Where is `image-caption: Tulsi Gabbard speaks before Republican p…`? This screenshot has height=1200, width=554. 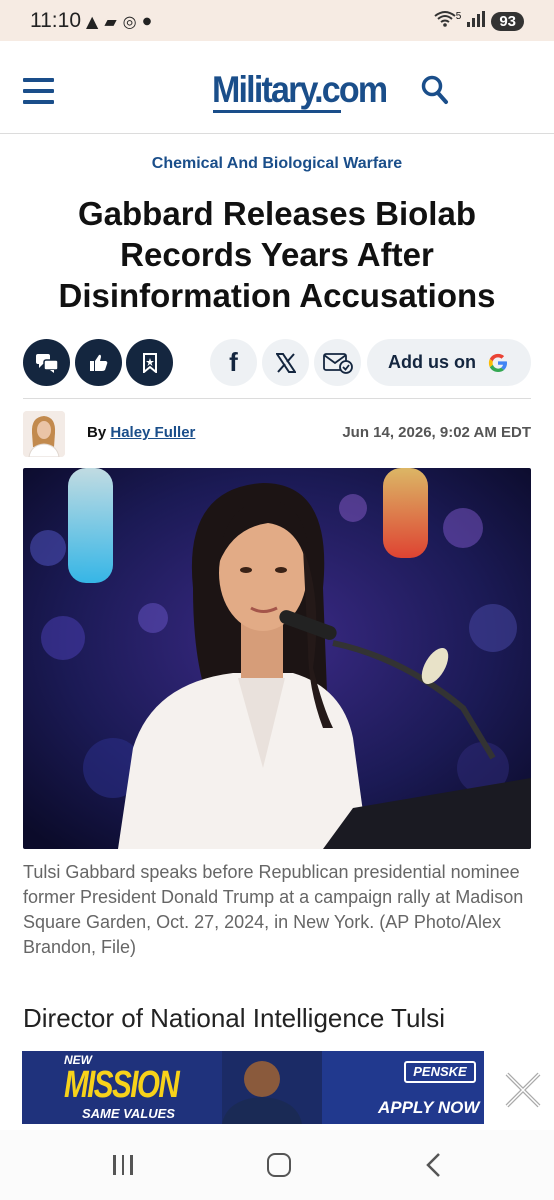
image-caption: Tulsi Gabbard speaks before Republican p… is located at coordinates (273, 909).